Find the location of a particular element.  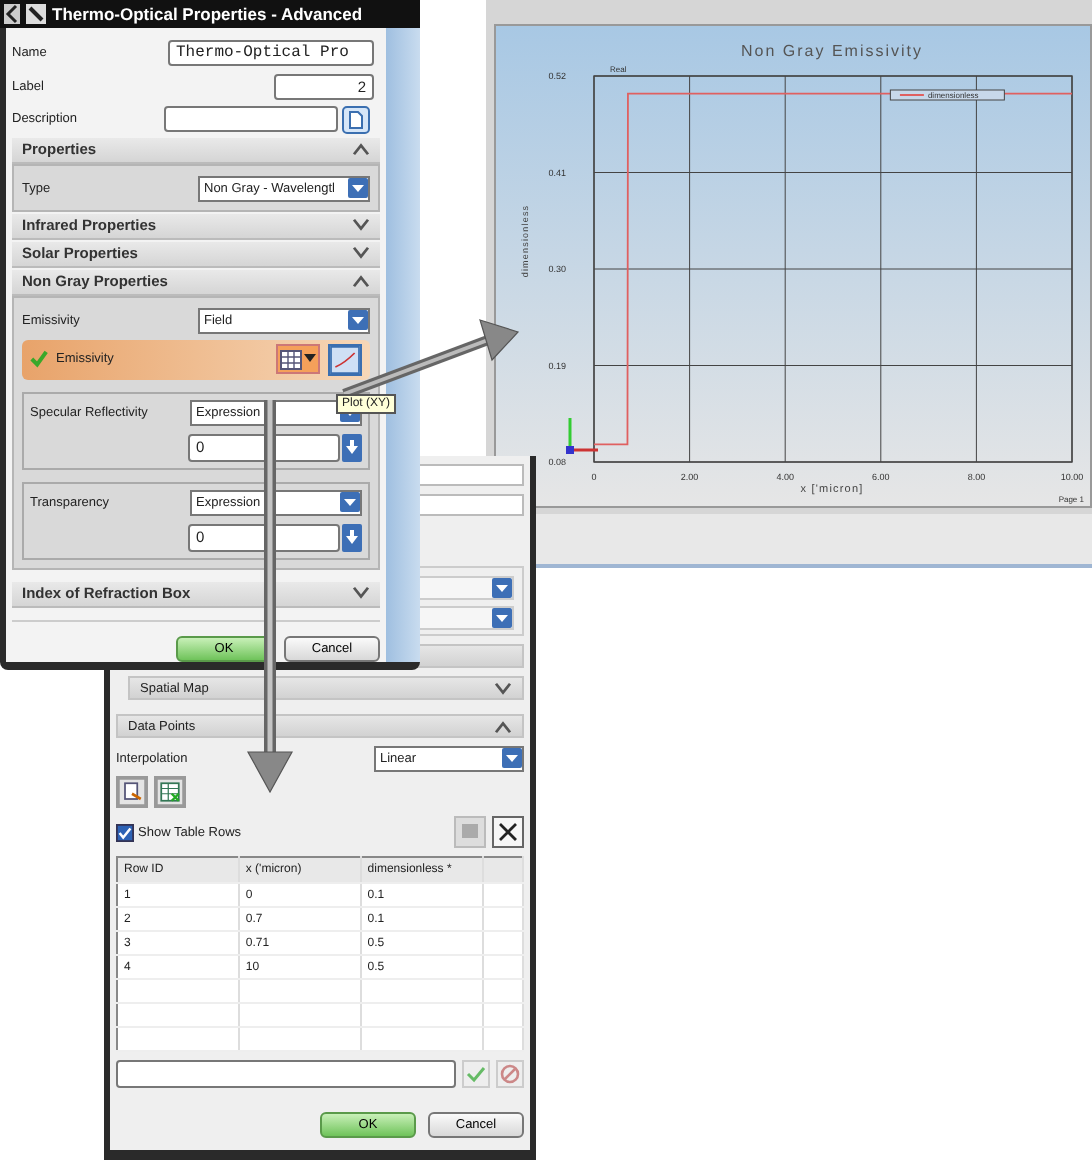

name-field: Thermo-Optical Pro is located at coordinates (271, 53).